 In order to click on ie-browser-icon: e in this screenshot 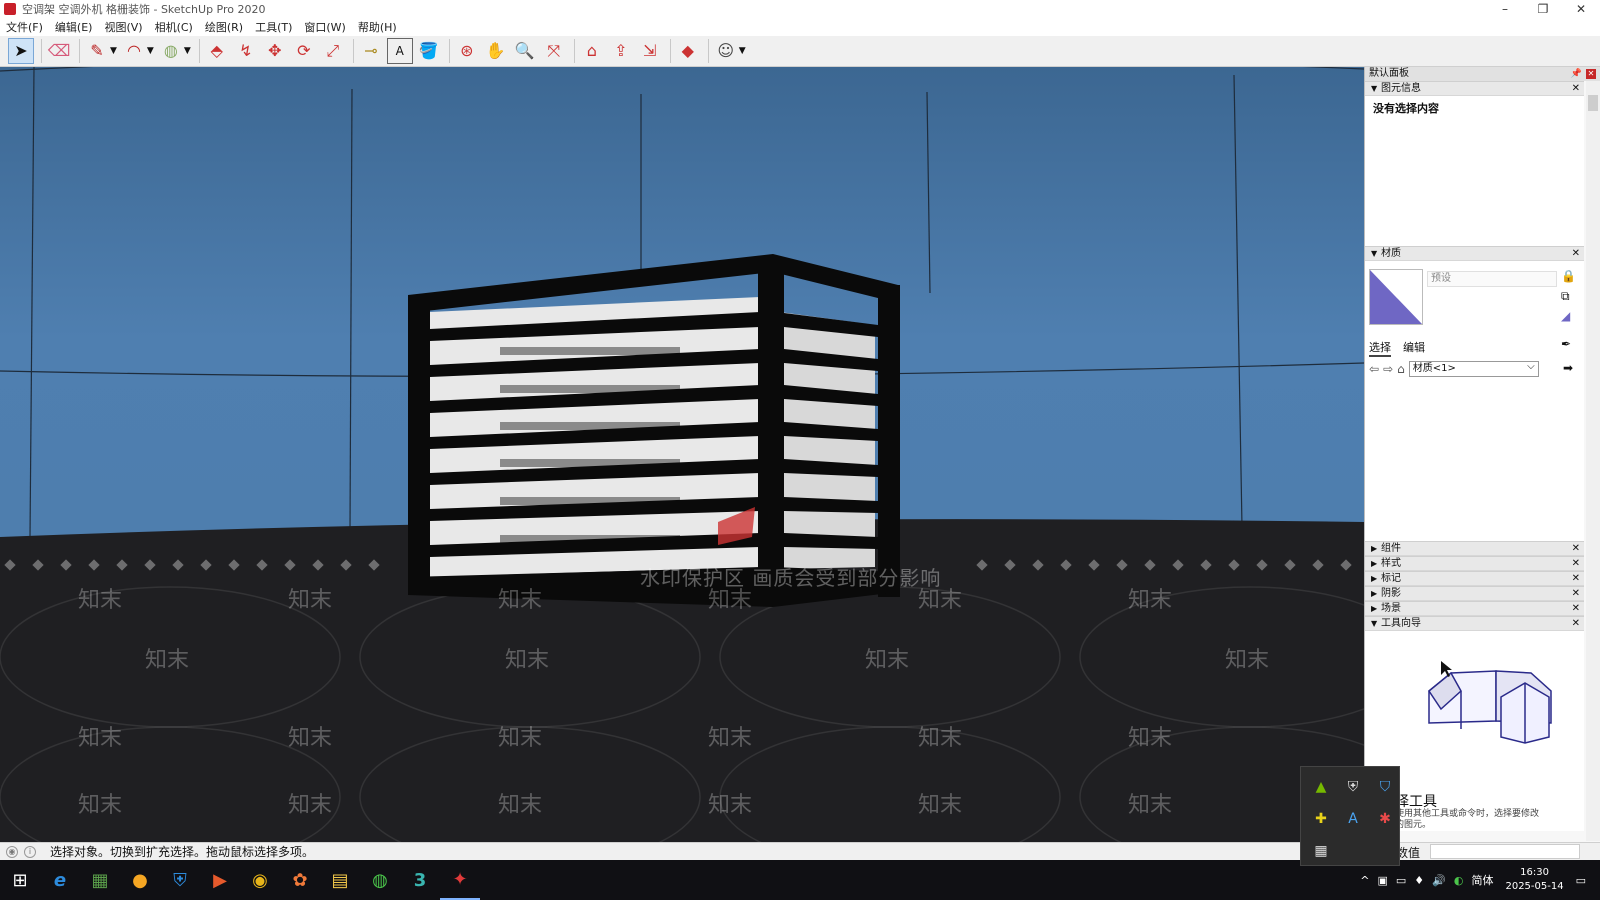, I will do `click(60, 880)`.